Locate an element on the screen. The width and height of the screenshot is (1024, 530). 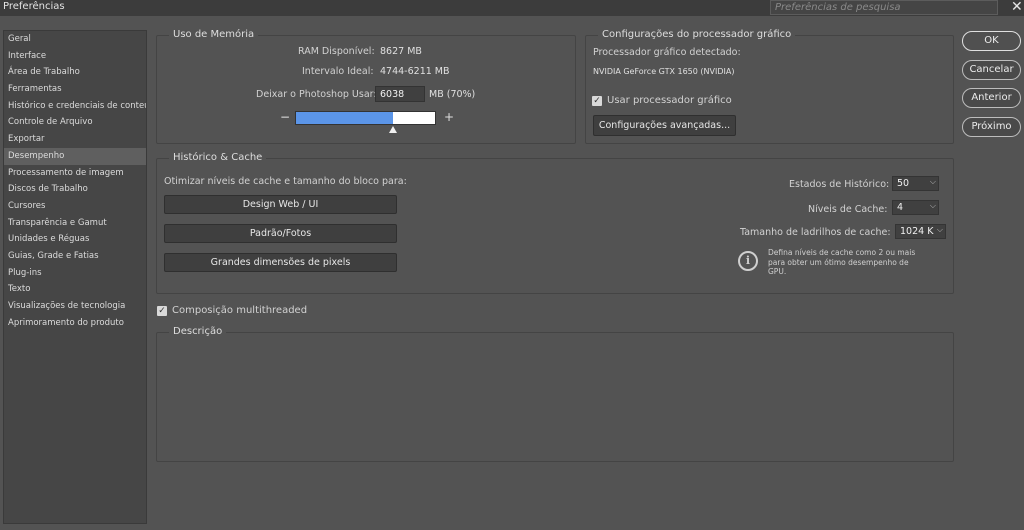
previous-button: Anterior is located at coordinates (991, 98).